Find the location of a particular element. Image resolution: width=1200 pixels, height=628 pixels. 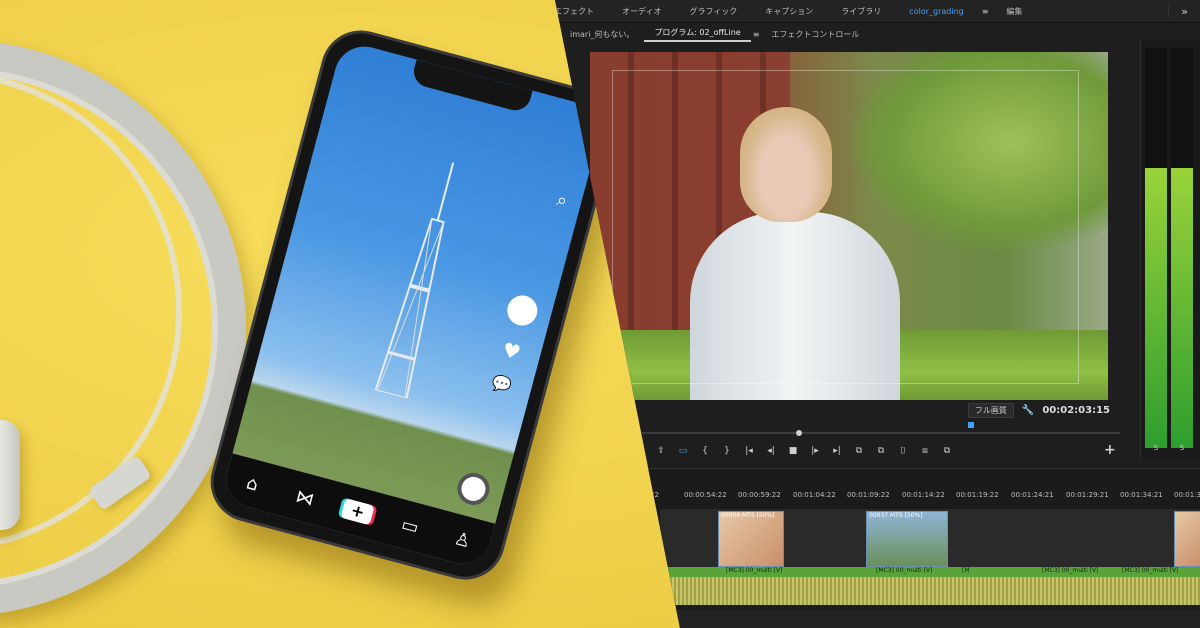

video-track: 00004.MTS [50%] 00037.MTS [50%] is located at coordinates (930, 538).